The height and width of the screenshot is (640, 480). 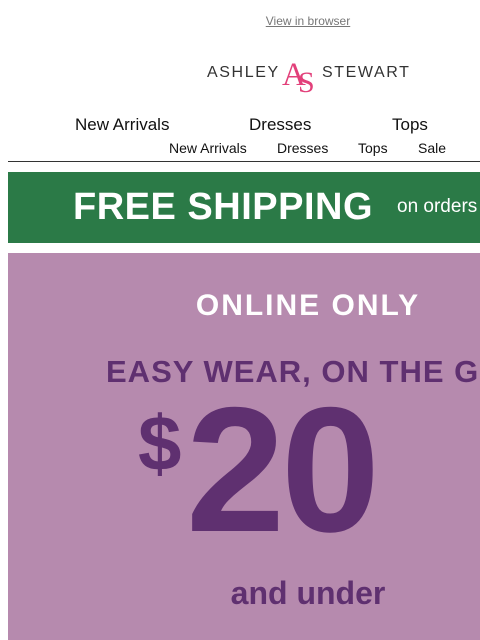 I want to click on logo-word-ashley: ASHLEY, so click(x=243, y=72).